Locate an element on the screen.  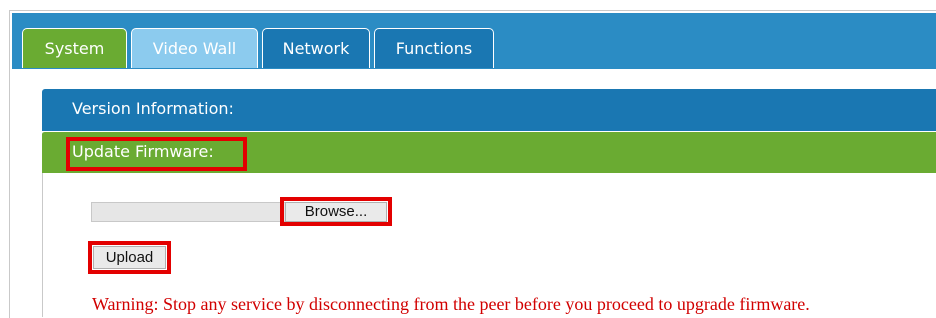
firmware-file-field is located at coordinates (188, 212).